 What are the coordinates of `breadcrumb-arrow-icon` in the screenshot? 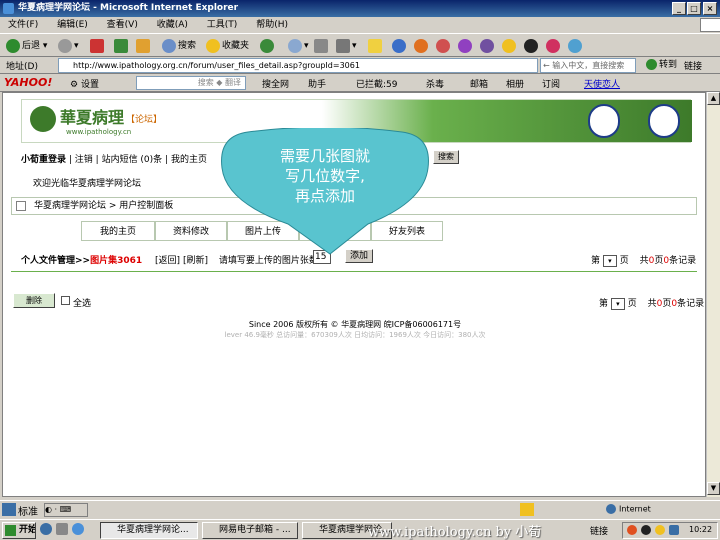 It's located at (21, 206).